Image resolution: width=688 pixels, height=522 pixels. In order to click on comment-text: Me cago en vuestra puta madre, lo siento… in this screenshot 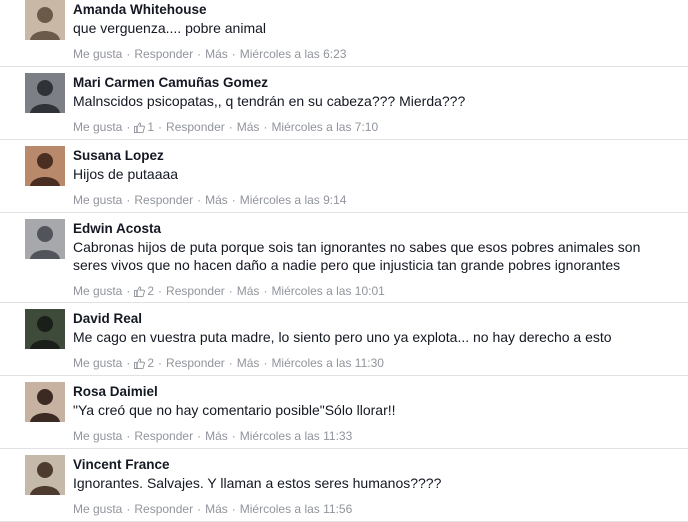, I will do `click(342, 337)`.